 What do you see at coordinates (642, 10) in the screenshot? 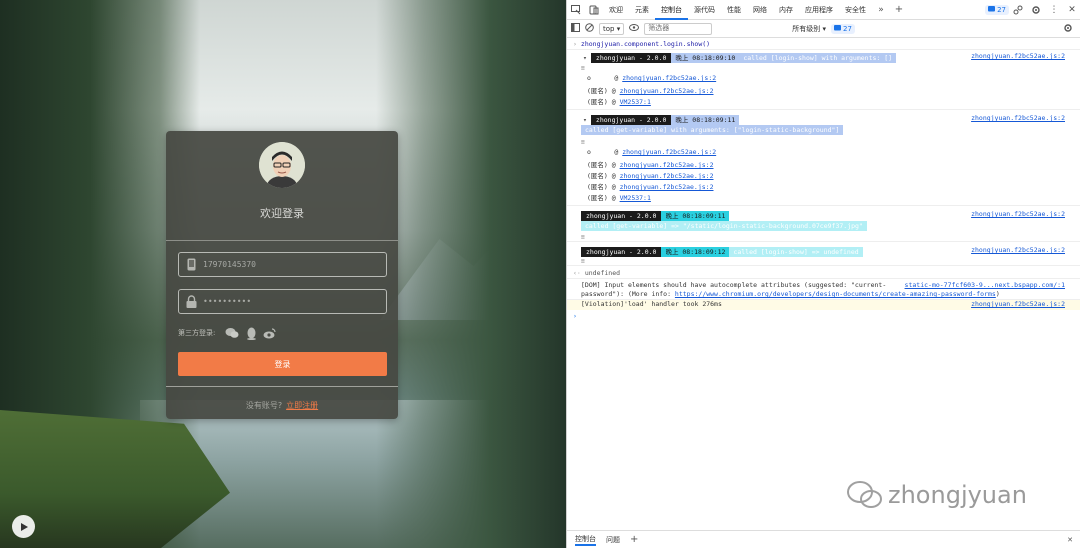
I see `tab-elements: 元素` at bounding box center [642, 10].